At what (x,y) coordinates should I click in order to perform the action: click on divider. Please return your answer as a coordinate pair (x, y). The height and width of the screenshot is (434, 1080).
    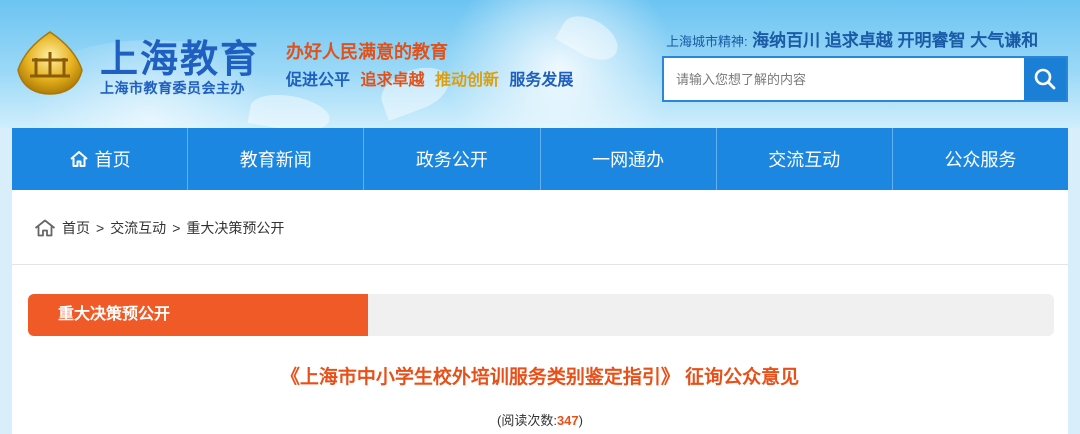
    Looking at the image, I should click on (540, 264).